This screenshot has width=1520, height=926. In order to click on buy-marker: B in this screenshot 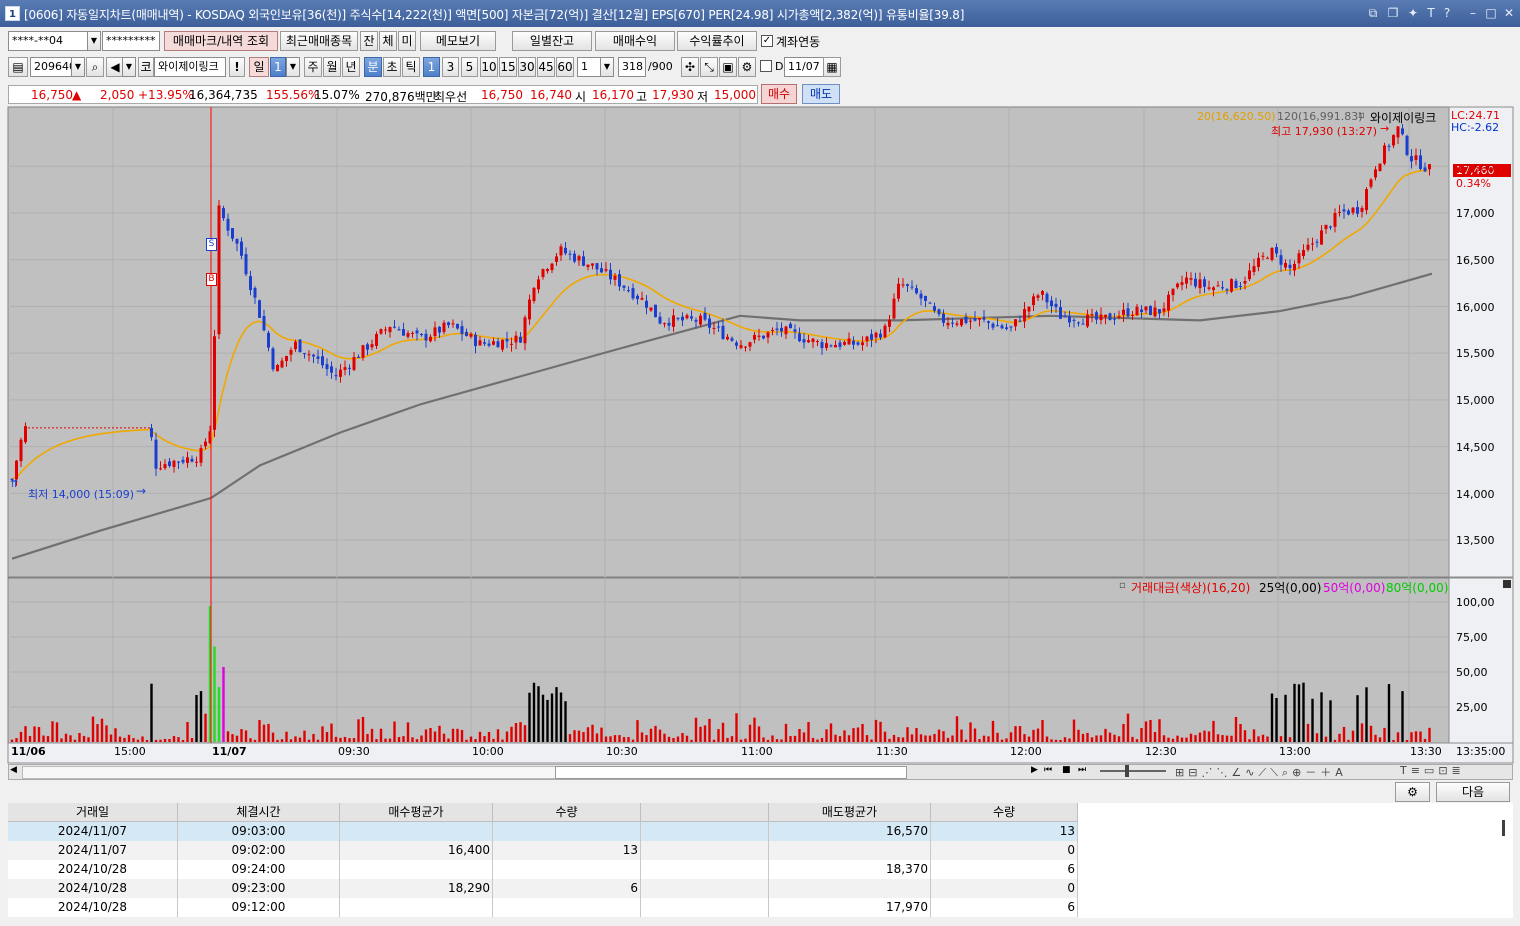, I will do `click(211, 279)`.